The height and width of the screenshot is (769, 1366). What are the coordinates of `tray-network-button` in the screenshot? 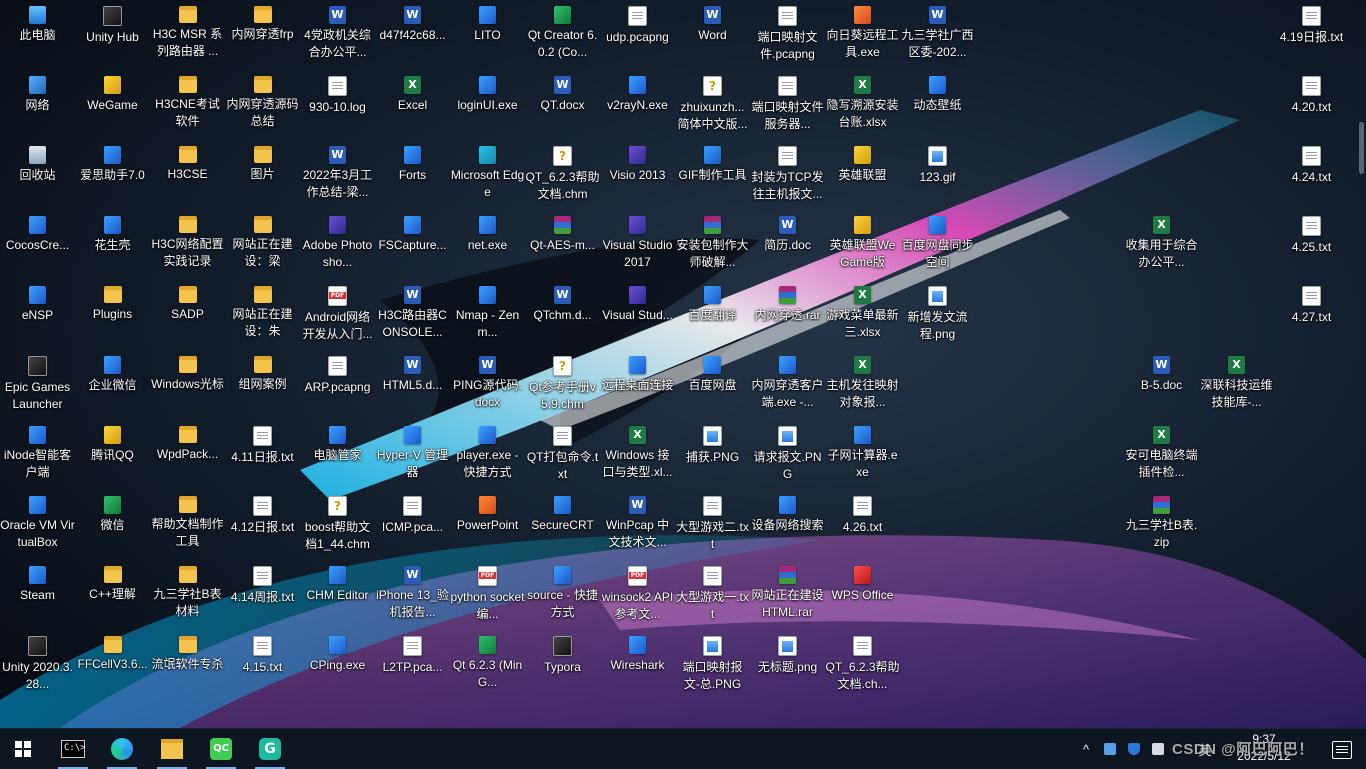 It's located at (1158, 749).